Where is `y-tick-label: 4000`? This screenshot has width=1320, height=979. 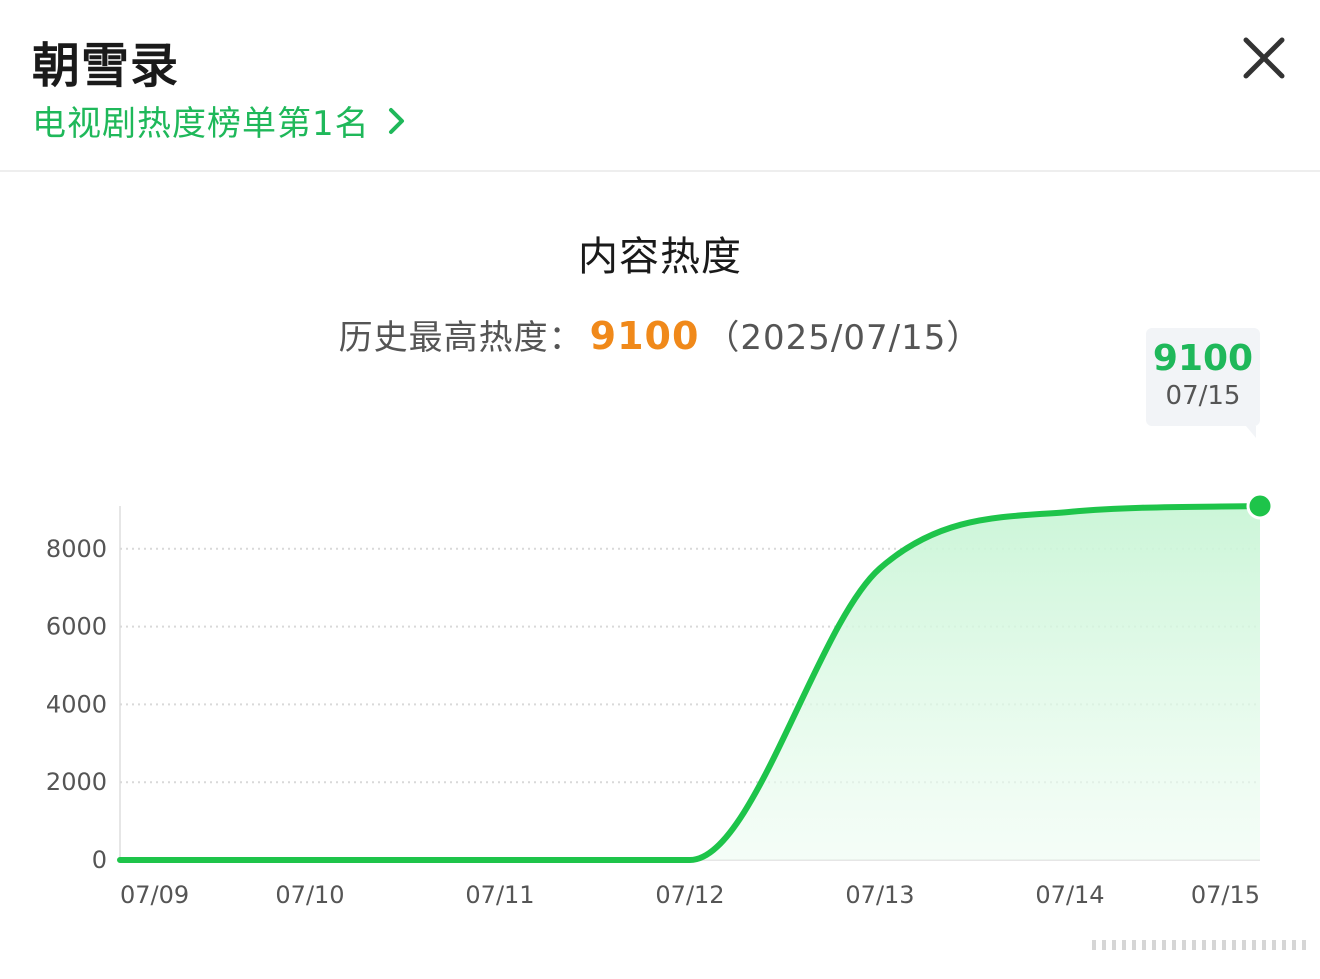
y-tick-label: 4000 is located at coordinates (76, 704).